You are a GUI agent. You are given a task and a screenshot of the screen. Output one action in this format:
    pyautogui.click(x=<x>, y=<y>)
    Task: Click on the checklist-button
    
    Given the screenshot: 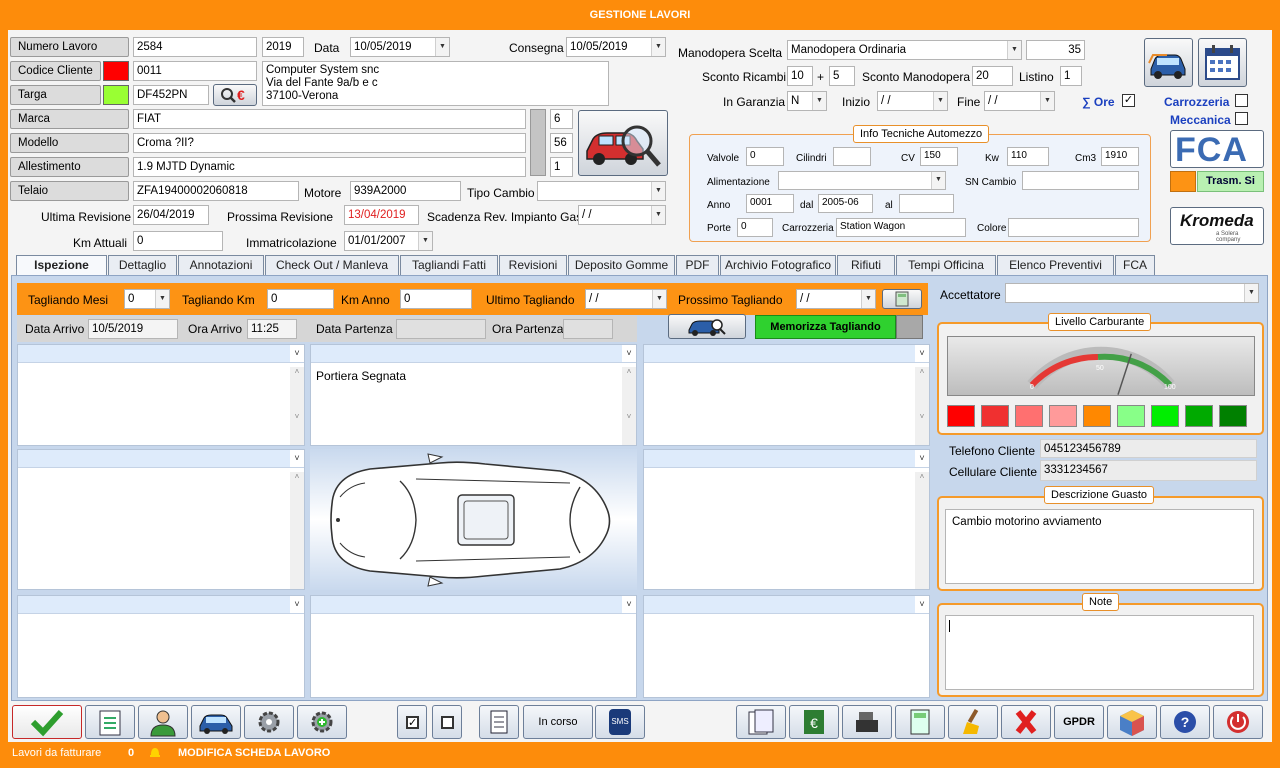 What is the action you would take?
    pyautogui.click(x=499, y=722)
    